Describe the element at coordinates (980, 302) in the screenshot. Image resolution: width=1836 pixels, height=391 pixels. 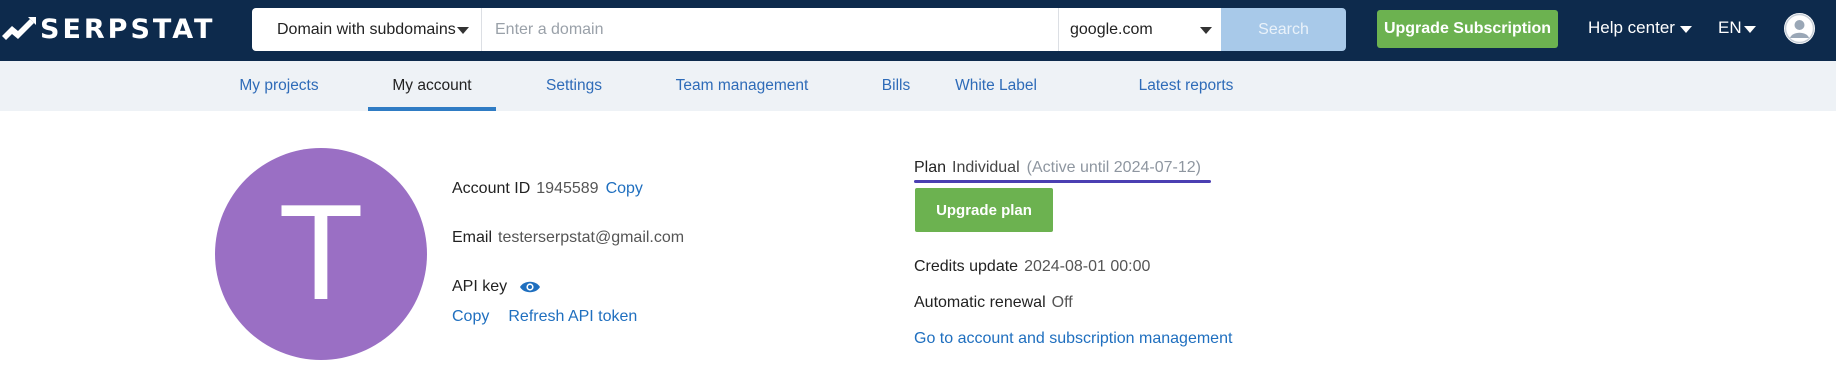
I see `automatic-renewal-label: Automatic renewal` at that location.